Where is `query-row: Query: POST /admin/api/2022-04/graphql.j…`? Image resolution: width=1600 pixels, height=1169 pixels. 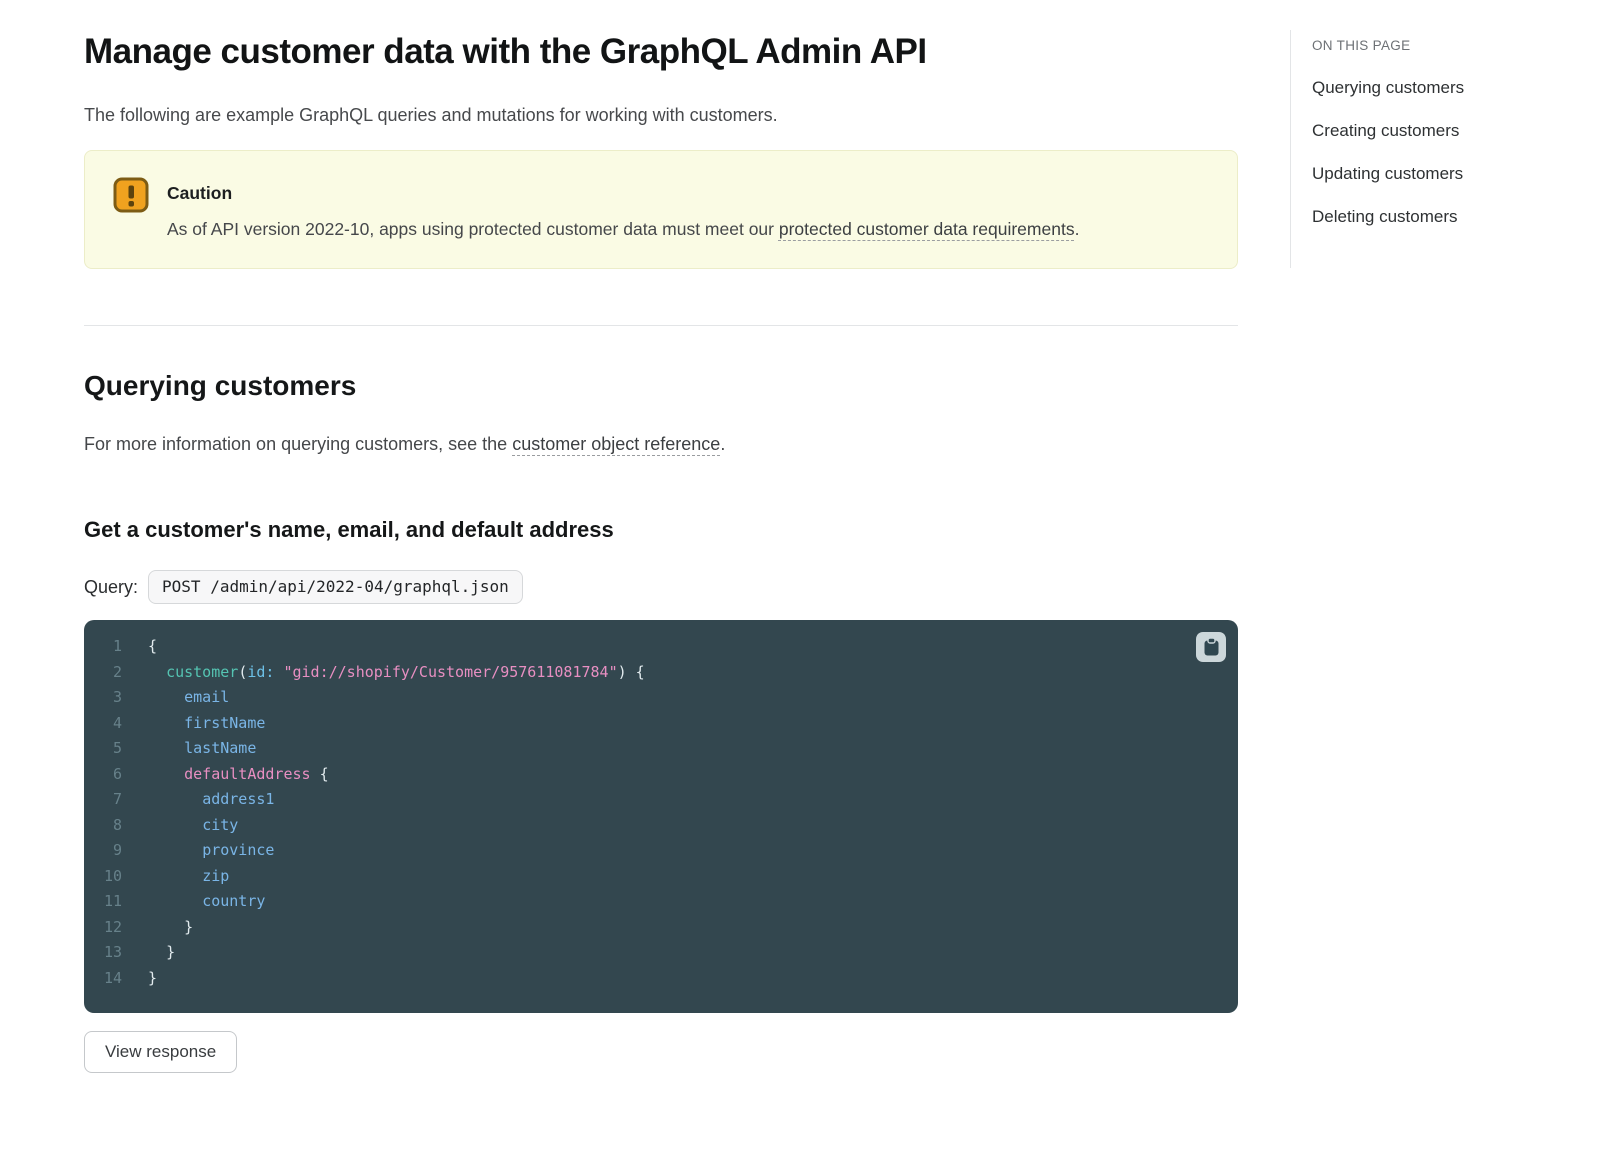 query-row: Query: POST /admin/api/2022-04/graphql.j… is located at coordinates (661, 587).